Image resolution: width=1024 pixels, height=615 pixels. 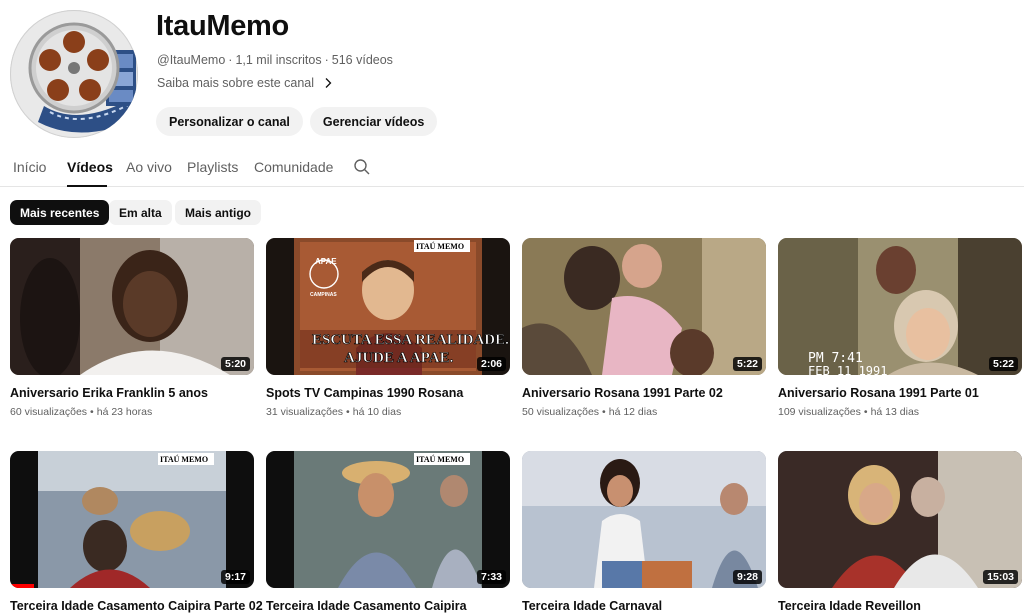 I want to click on thumbnail-caption: AJUDE A APAE., so click(x=399, y=358).